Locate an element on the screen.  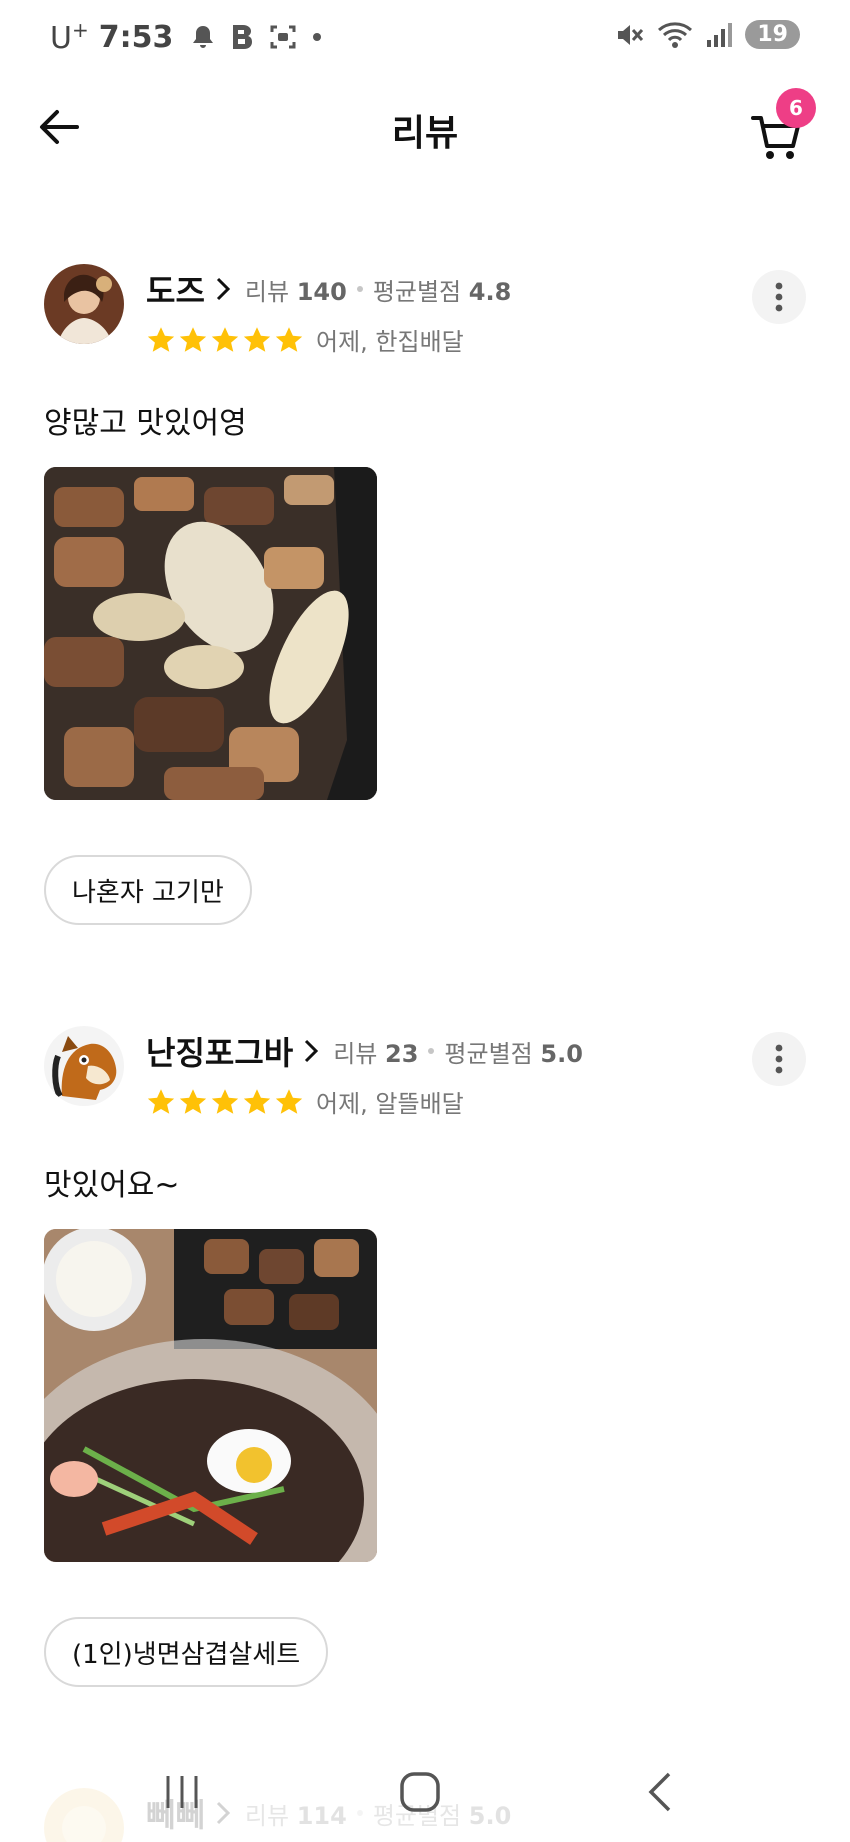
recent-apps-button is located at coordinates (182, 1792).